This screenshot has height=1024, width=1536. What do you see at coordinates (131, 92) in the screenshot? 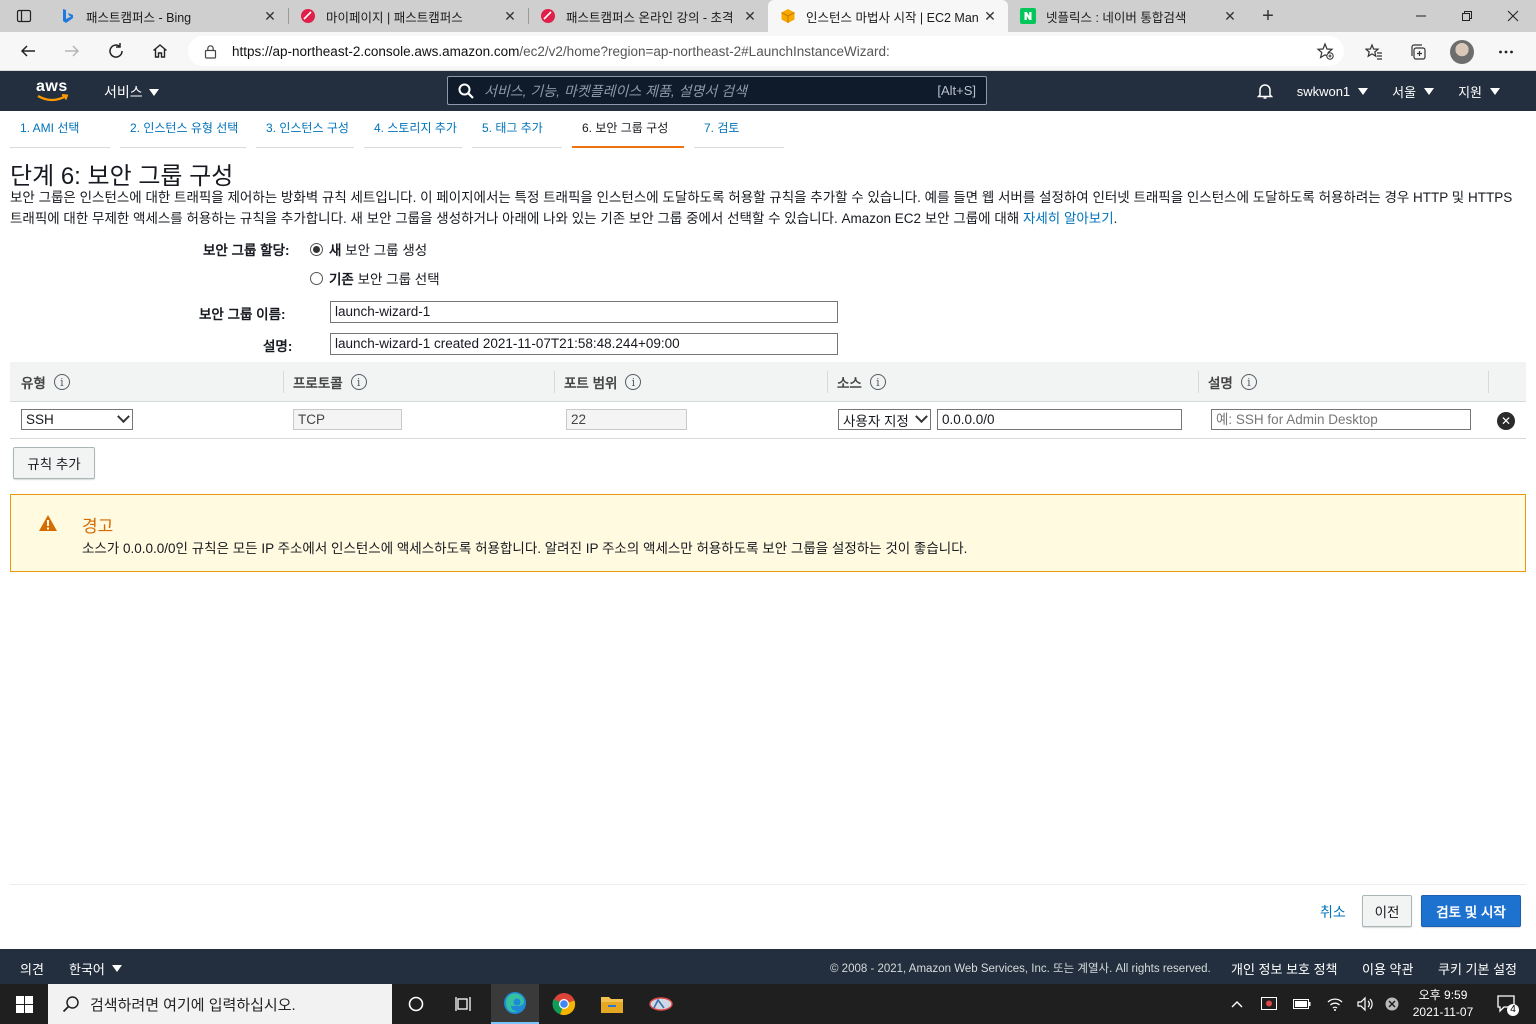
I see `services-menu: 서비스` at bounding box center [131, 92].